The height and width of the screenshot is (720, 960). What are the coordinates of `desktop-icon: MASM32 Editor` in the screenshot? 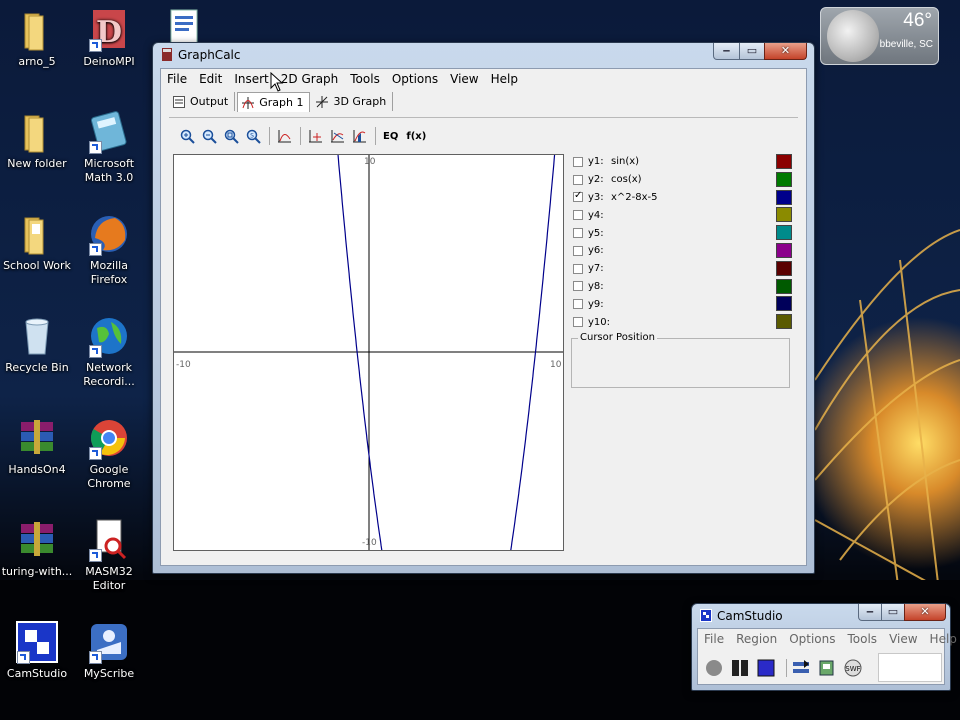 It's located at (109, 555).